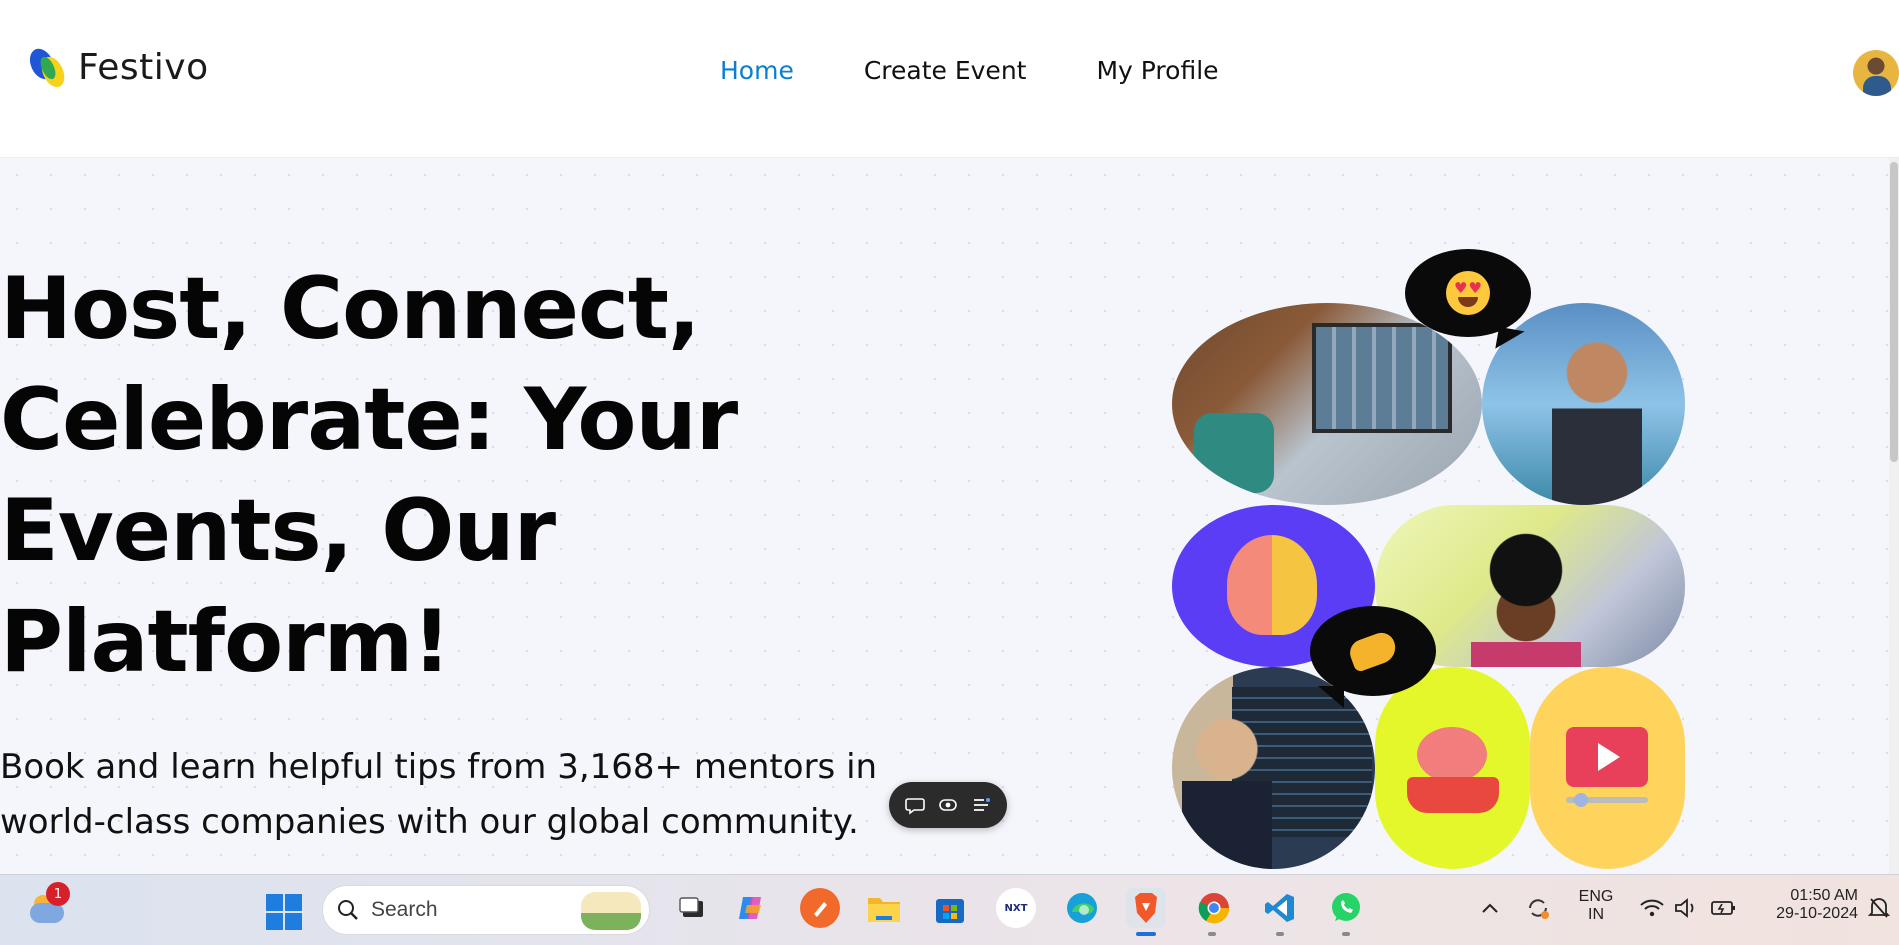  I want to click on search-highlight-image, so click(611, 911).